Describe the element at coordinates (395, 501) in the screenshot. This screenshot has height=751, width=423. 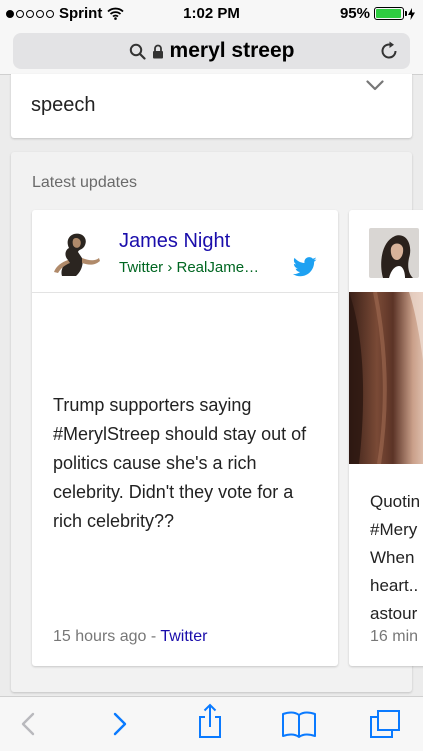
I see `snippet-line: Quotin` at that location.